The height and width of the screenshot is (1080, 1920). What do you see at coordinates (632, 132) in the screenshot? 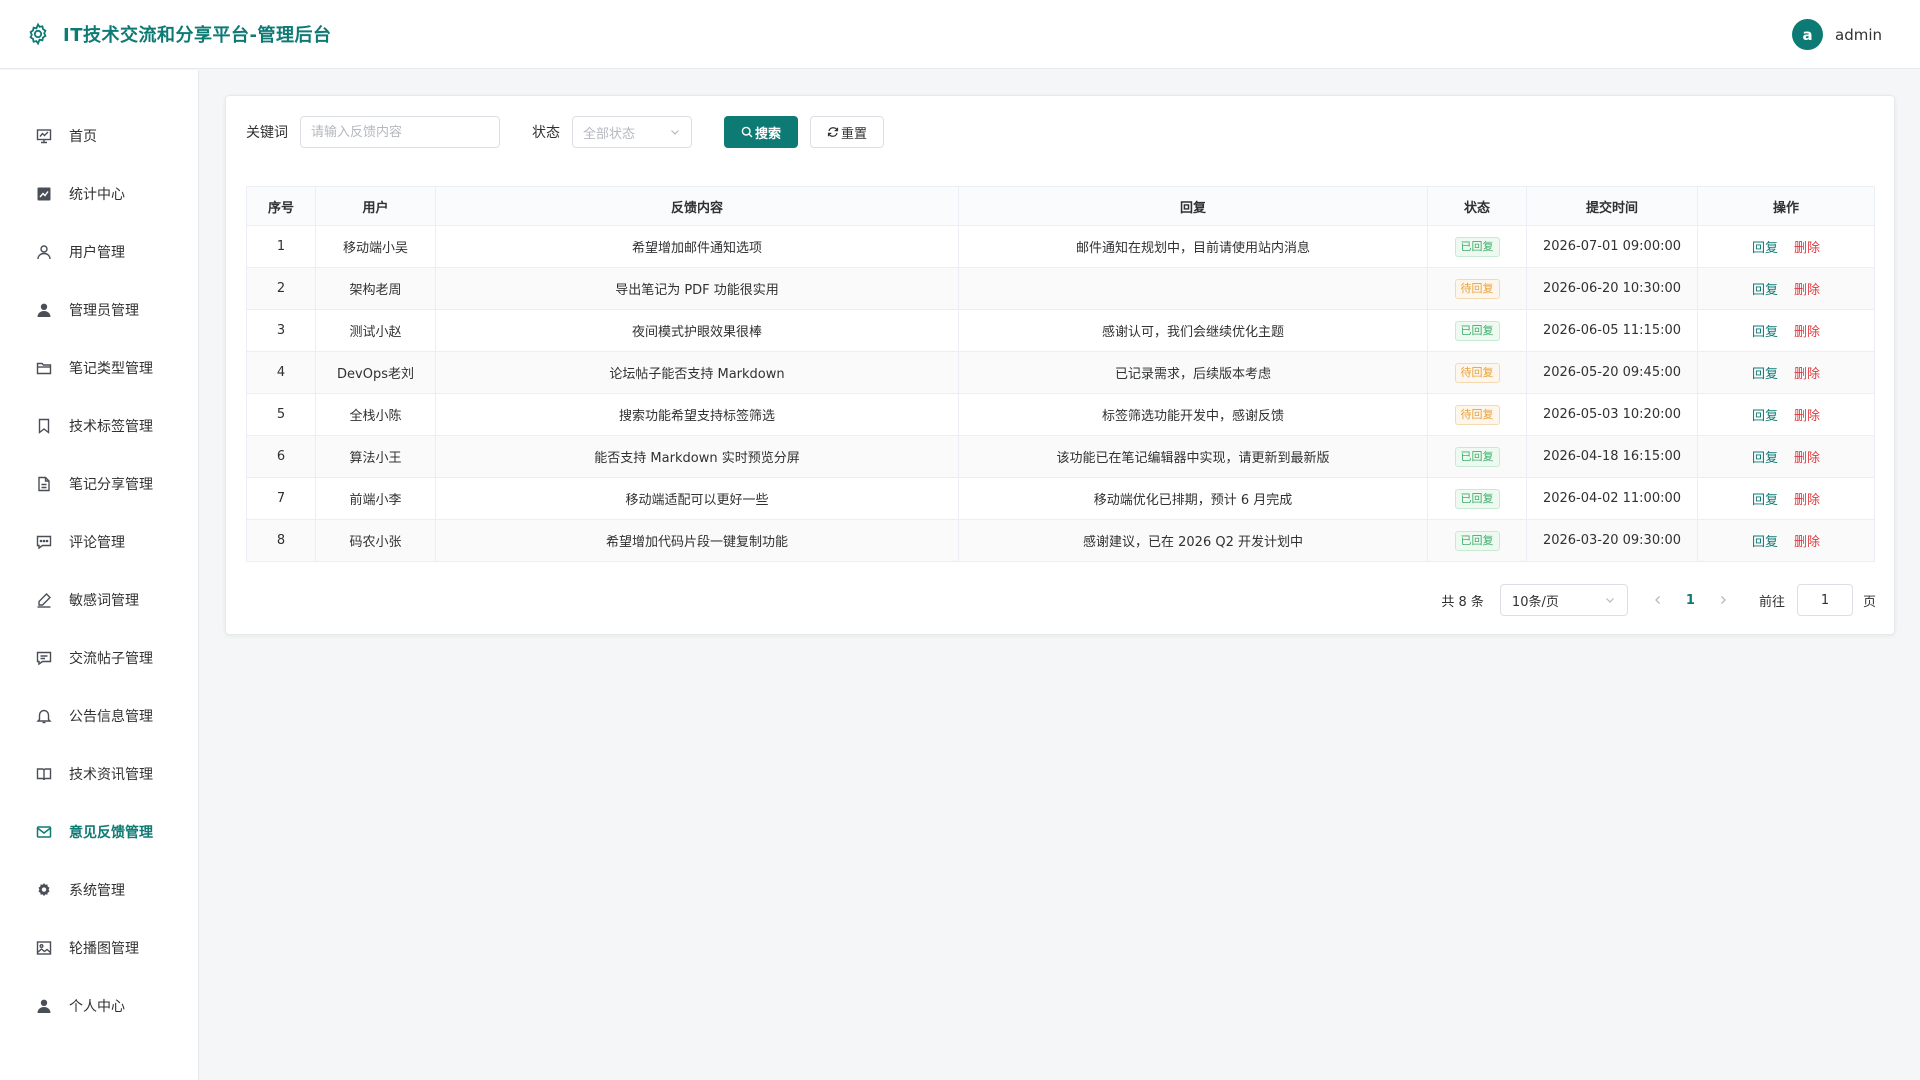
I see `status-select: 全部状态` at bounding box center [632, 132].